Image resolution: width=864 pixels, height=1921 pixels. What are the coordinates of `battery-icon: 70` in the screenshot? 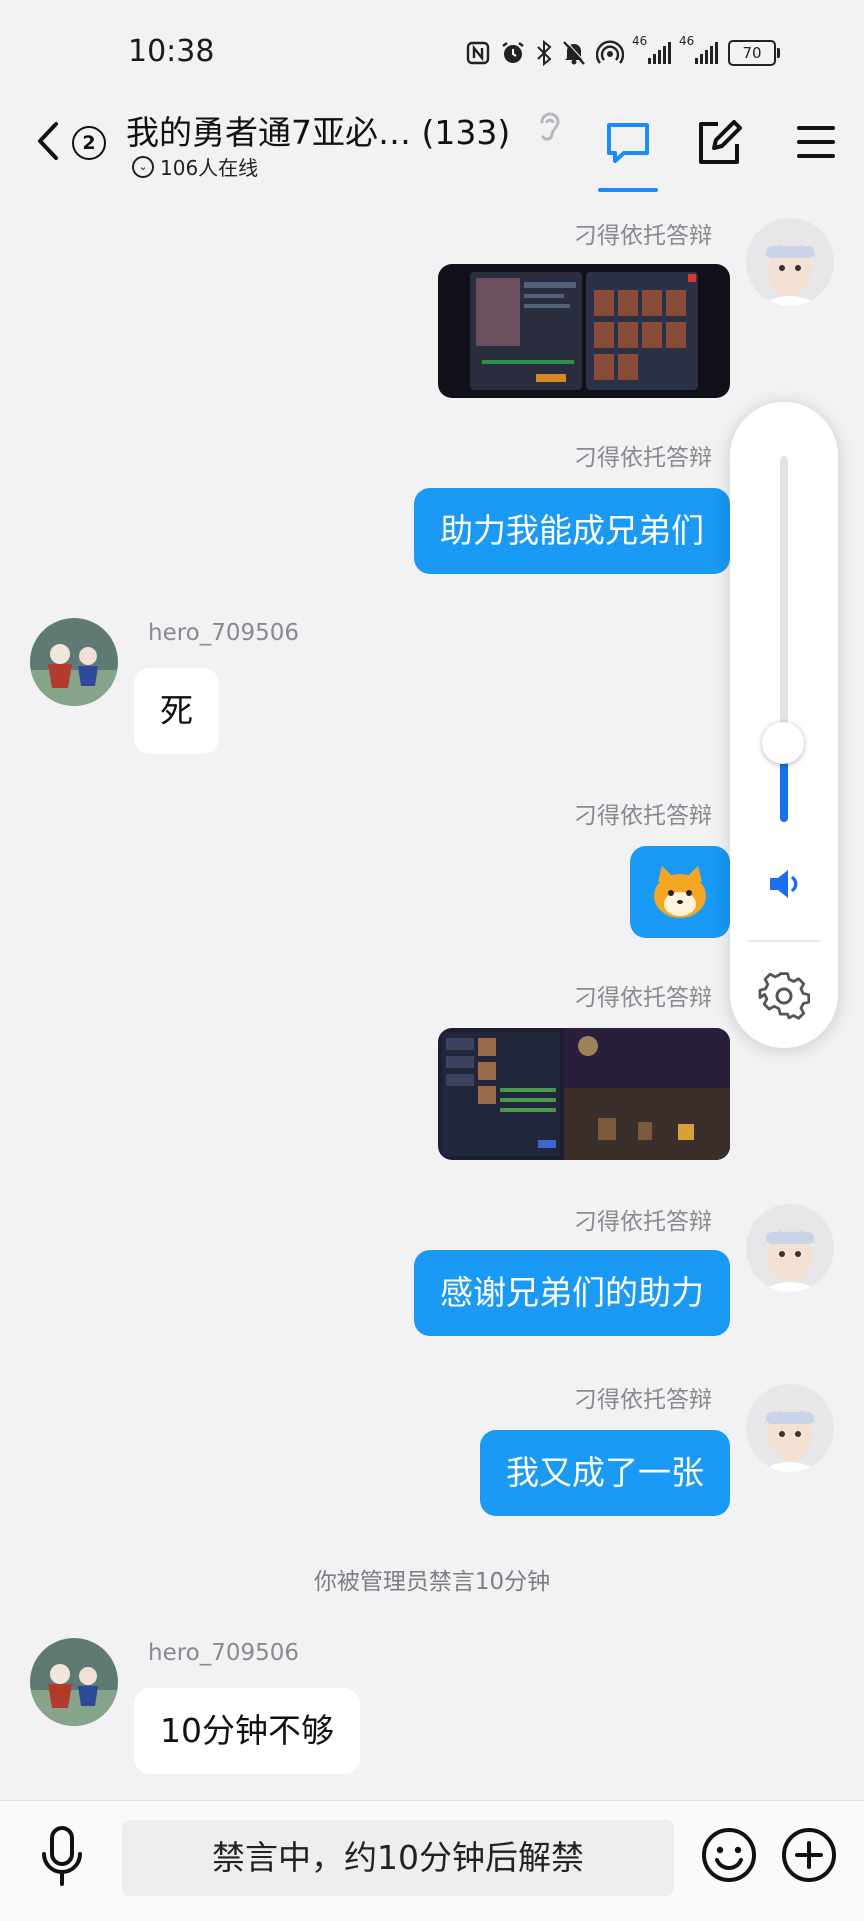 It's located at (754, 53).